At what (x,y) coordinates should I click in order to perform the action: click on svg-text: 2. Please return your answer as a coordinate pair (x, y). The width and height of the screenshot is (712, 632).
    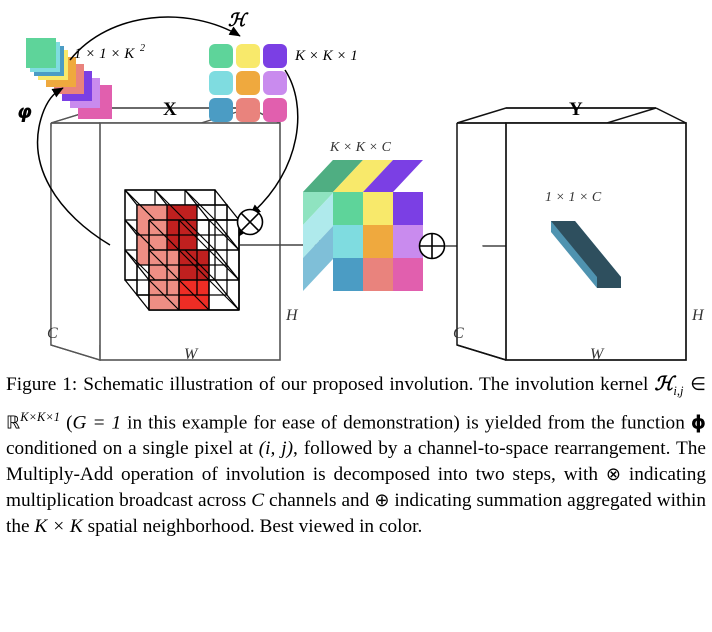
    Looking at the image, I should click on (142, 48).